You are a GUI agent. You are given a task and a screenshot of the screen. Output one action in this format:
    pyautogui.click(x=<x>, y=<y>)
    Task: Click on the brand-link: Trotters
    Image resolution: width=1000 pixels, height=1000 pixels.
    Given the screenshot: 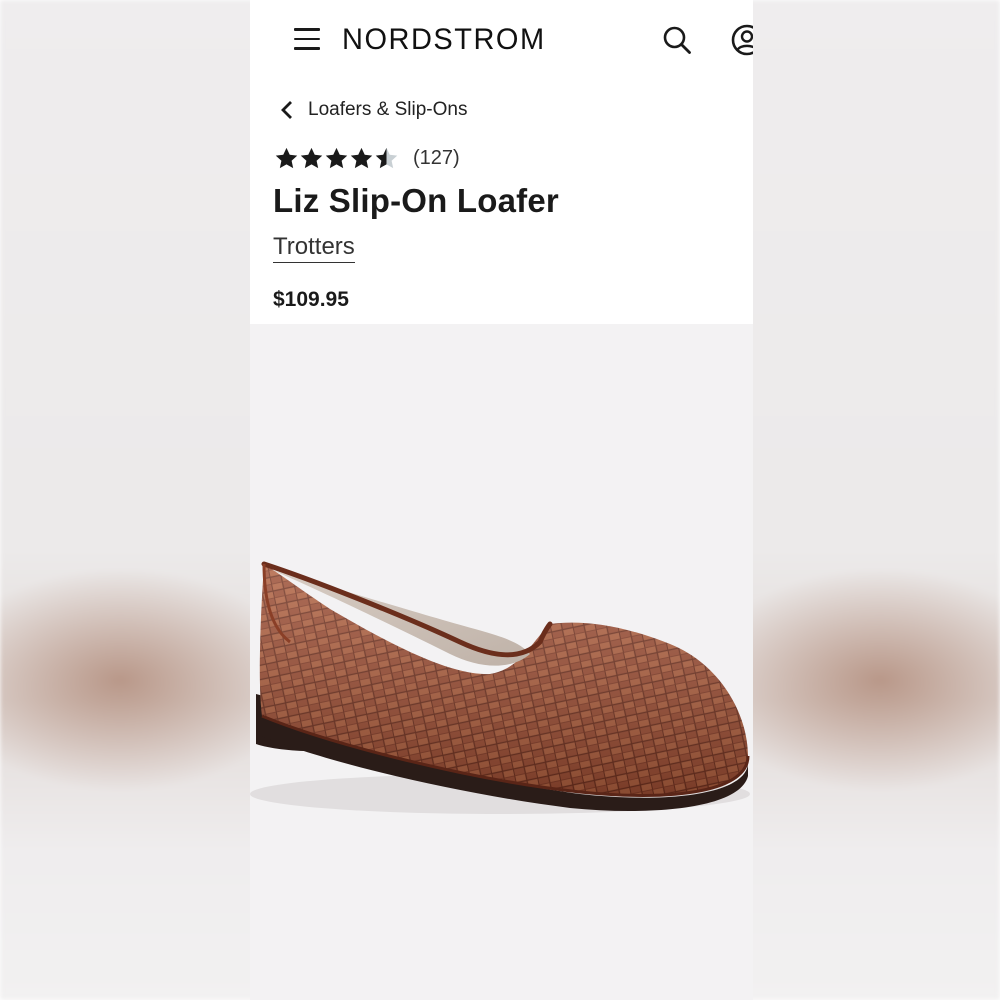 What is the action you would take?
    pyautogui.click(x=314, y=247)
    